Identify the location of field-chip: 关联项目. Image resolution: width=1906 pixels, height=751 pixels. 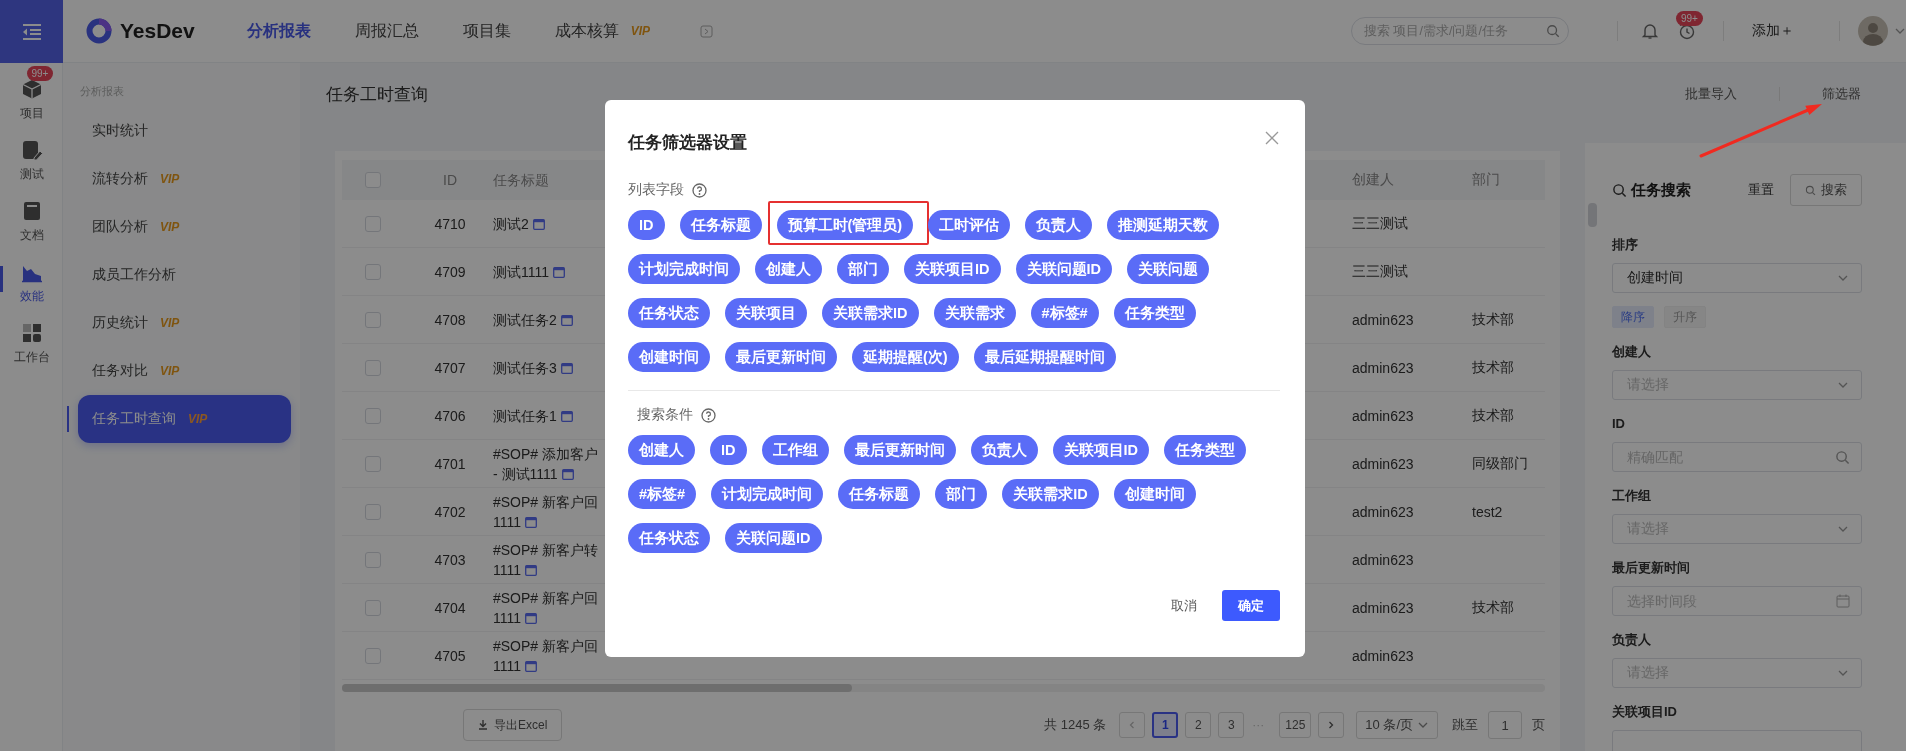
(766, 313).